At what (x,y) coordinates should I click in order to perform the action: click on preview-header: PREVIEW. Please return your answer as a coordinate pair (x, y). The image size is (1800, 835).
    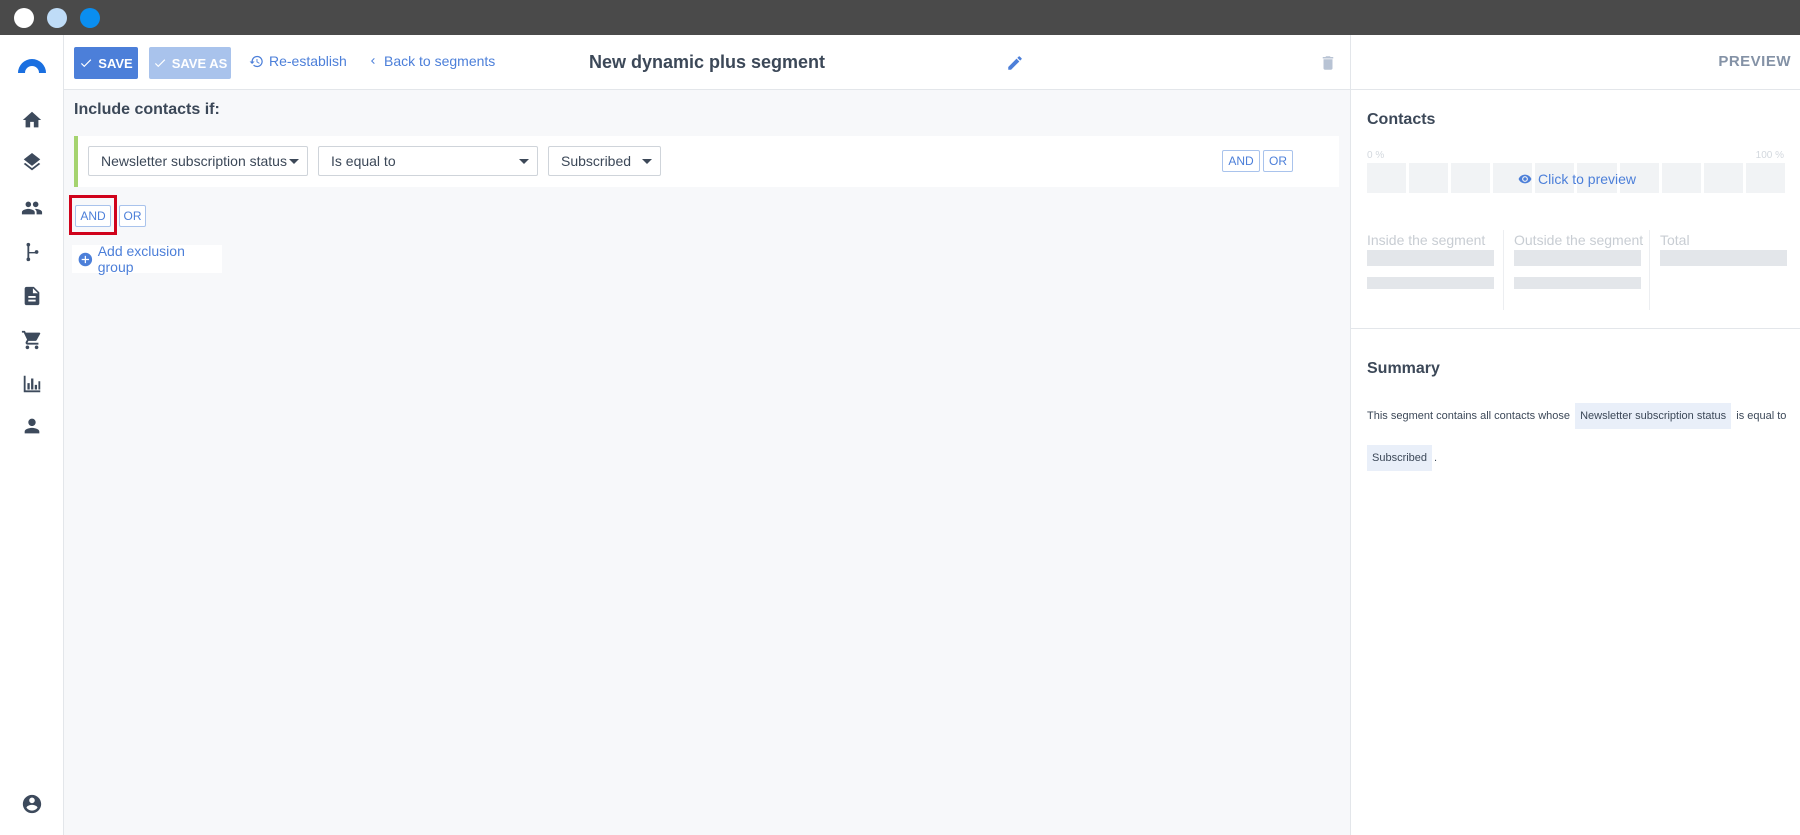
    Looking at the image, I should click on (1575, 62).